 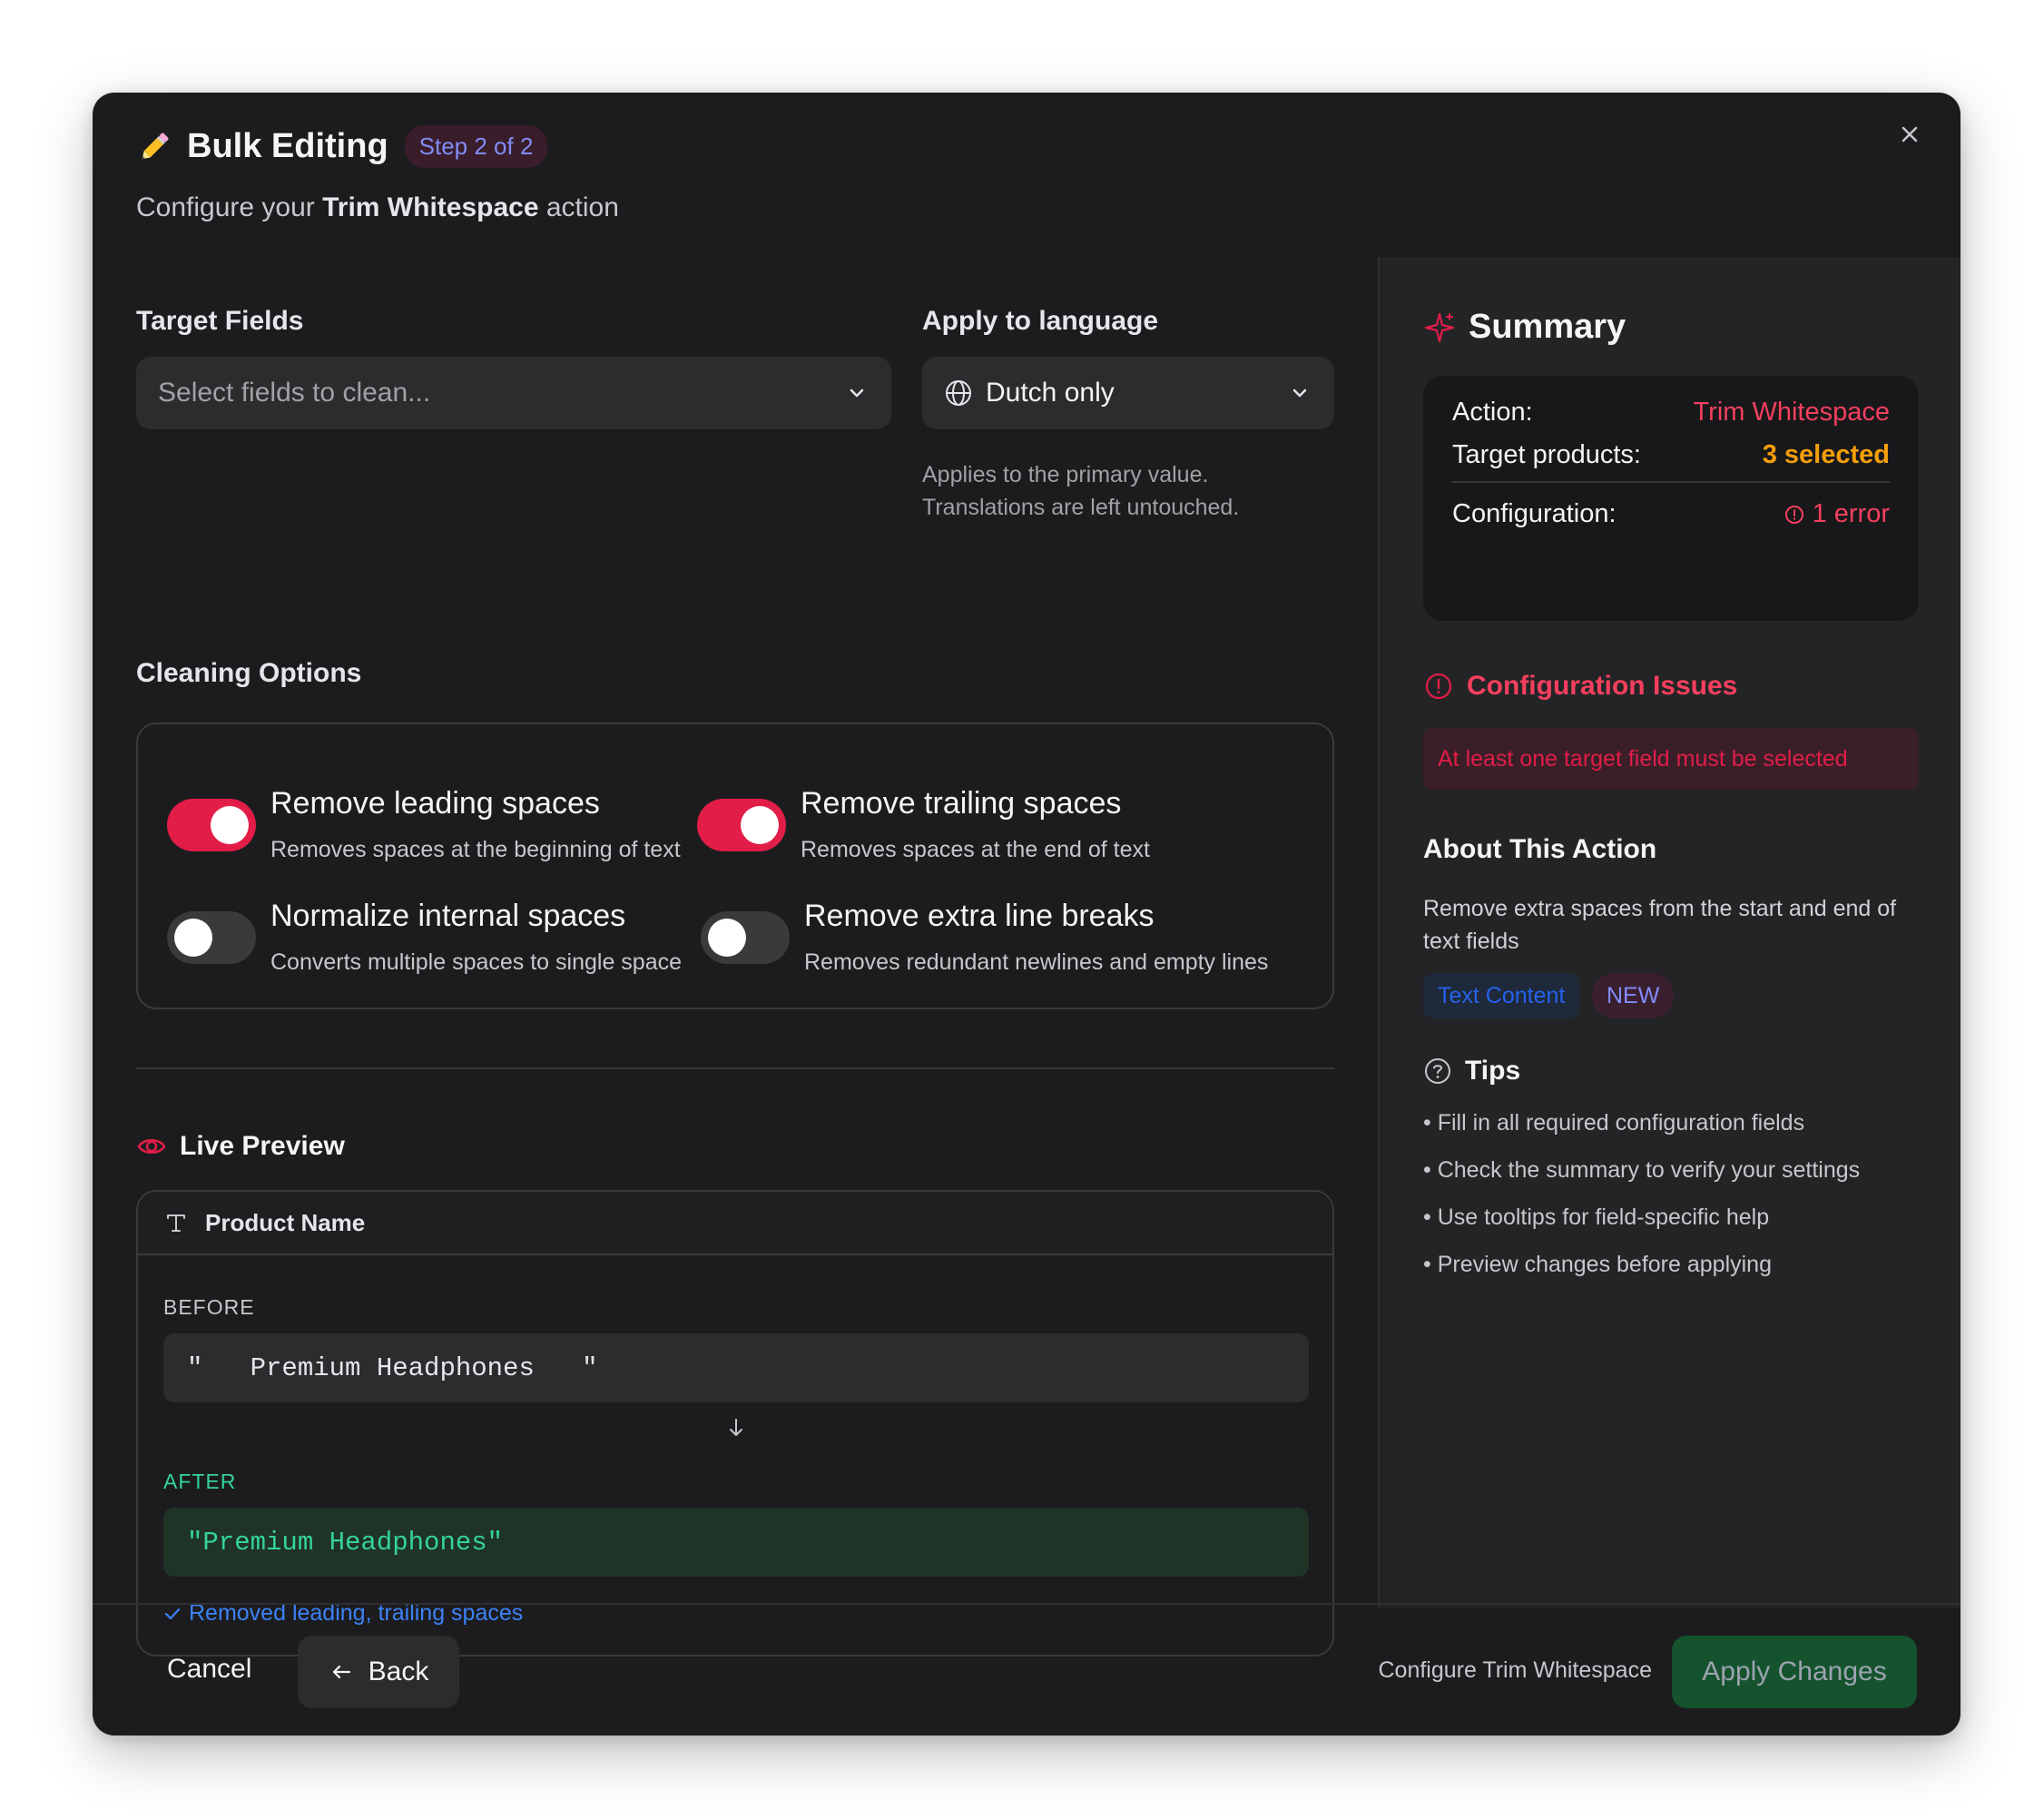 I want to click on subtitle-suffix: action, so click(x=578, y=207).